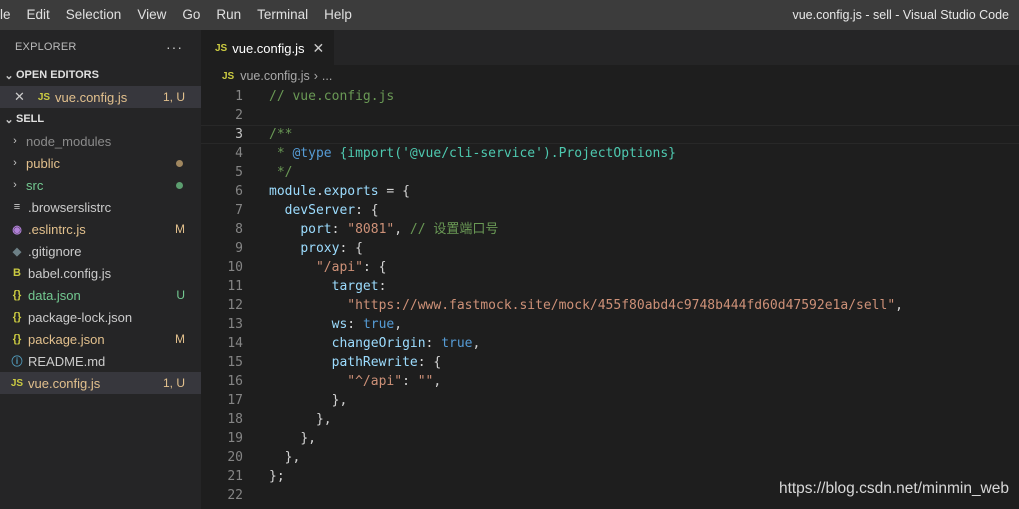 The image size is (1019, 509). What do you see at coordinates (151, 15) in the screenshot?
I see `menu-view: View` at bounding box center [151, 15].